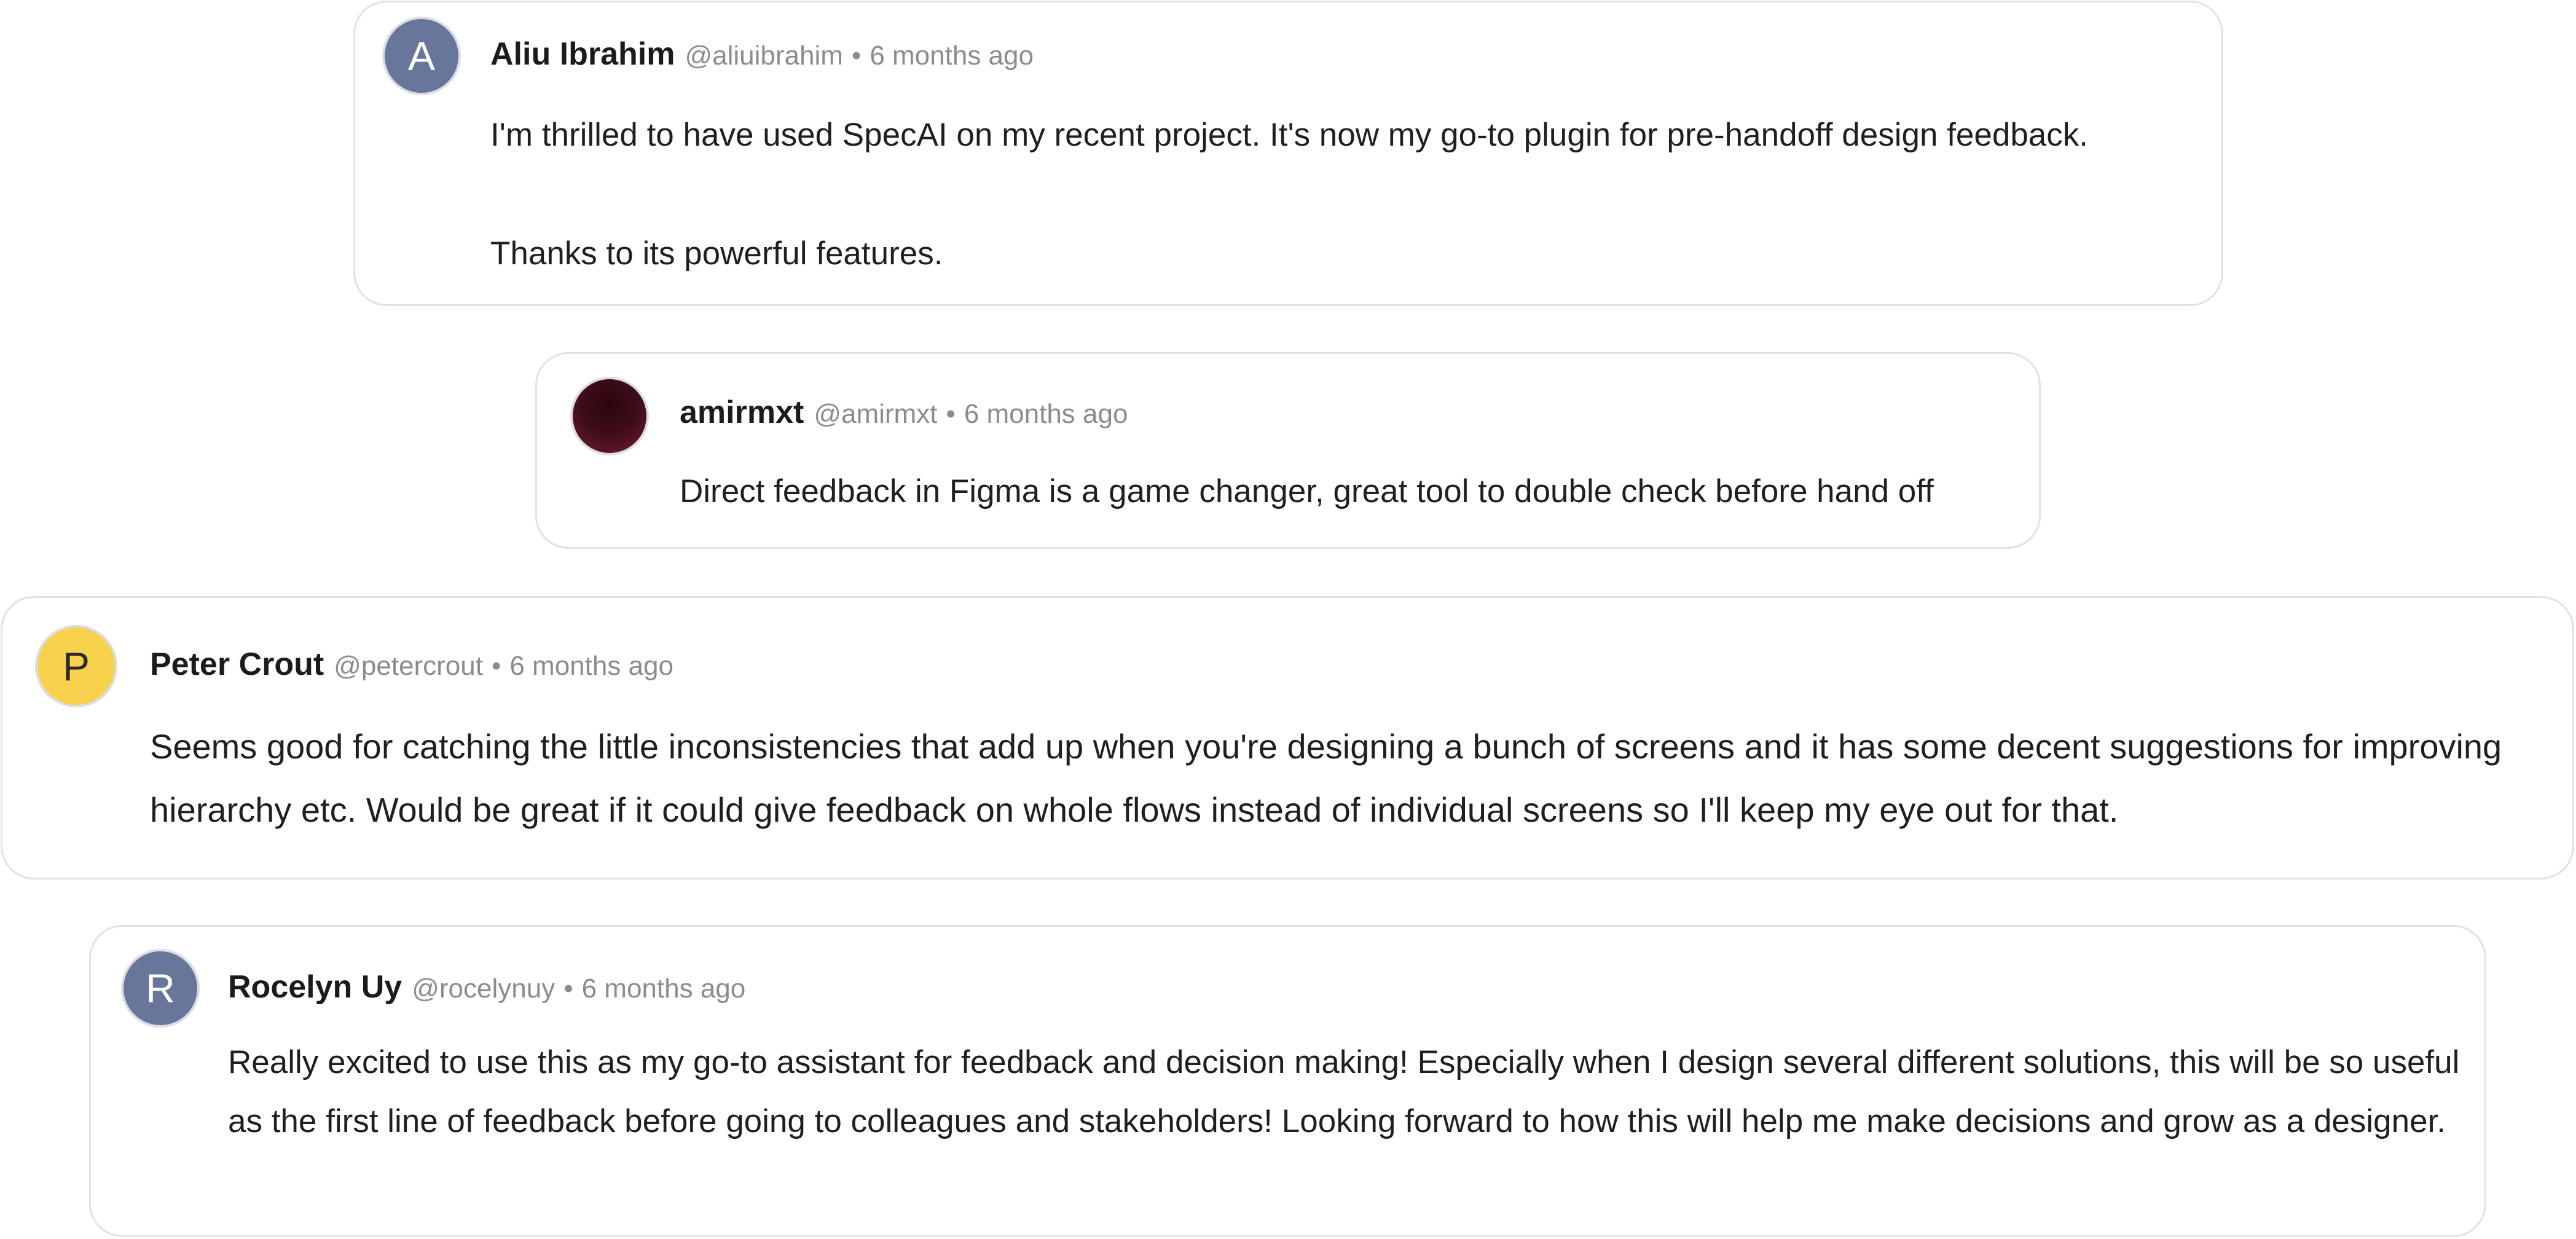 The width and height of the screenshot is (2576, 1239). Describe the element at coordinates (582, 55) in the screenshot. I see `author-name: Aliu Ibrahim` at that location.